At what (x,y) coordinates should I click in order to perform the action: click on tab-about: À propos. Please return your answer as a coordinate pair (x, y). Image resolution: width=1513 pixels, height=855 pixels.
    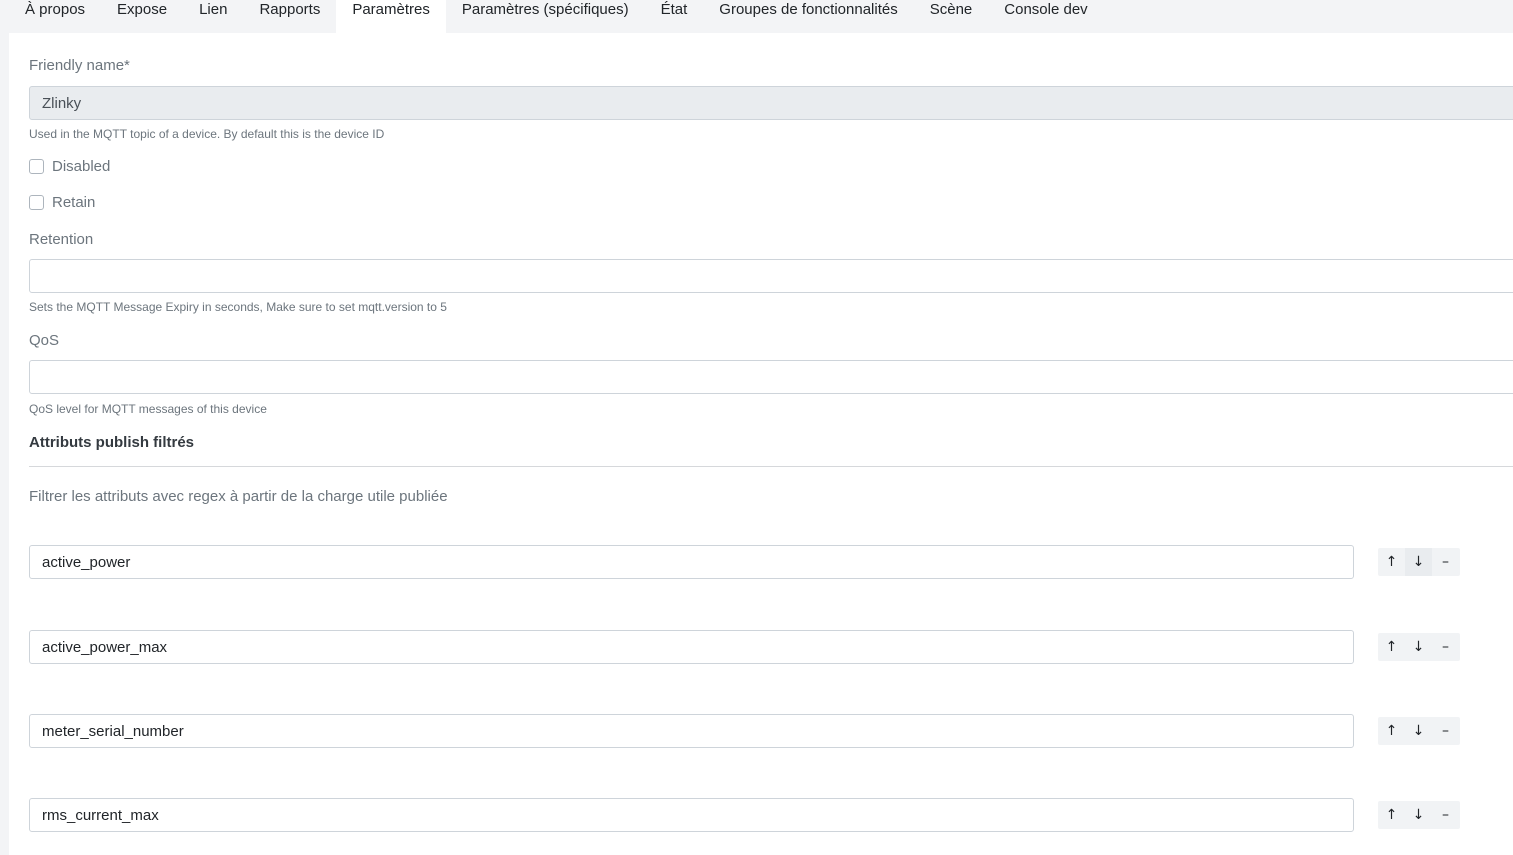
    Looking at the image, I should click on (55, 16).